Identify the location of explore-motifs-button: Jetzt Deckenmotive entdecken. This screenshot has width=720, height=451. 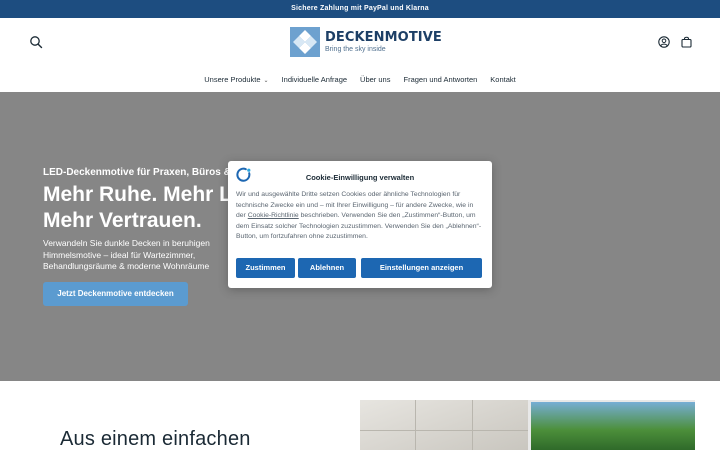
(115, 294).